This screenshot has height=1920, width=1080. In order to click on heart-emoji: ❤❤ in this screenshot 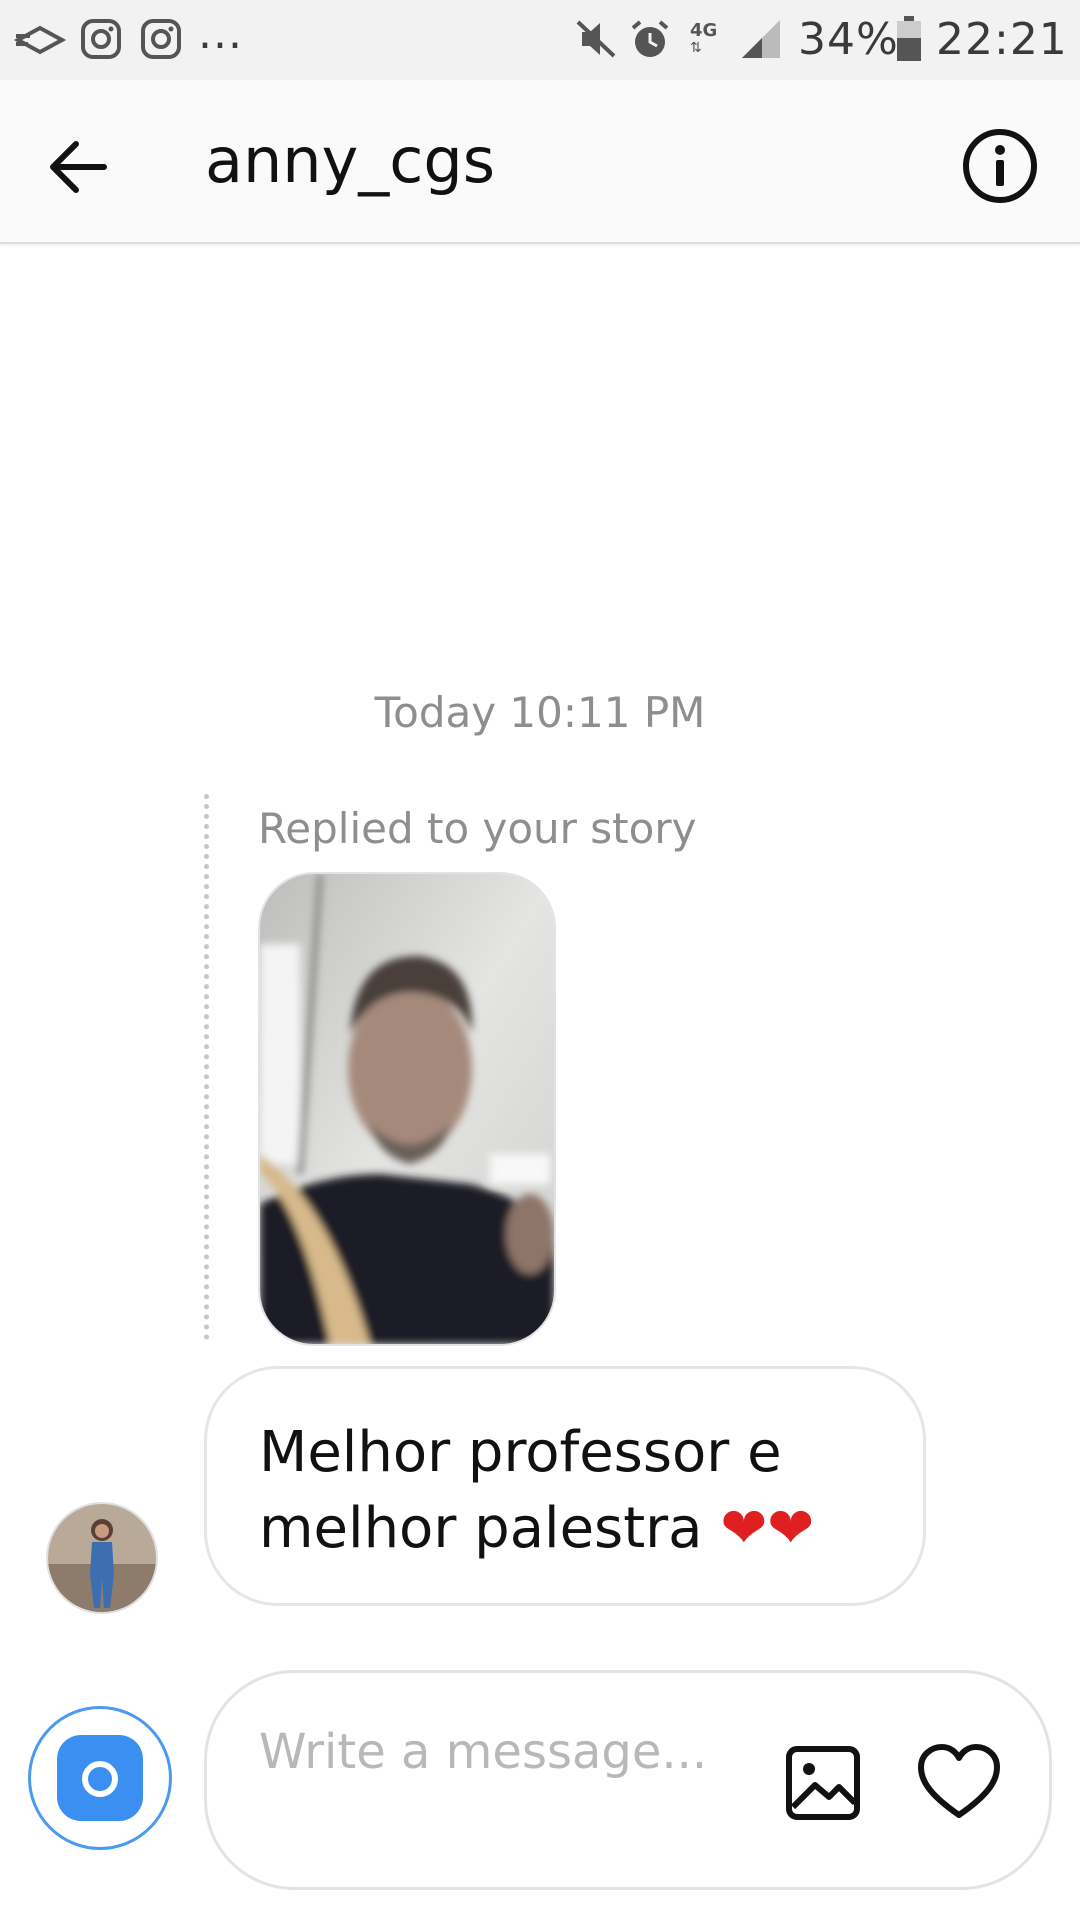, I will do `click(767, 1528)`.